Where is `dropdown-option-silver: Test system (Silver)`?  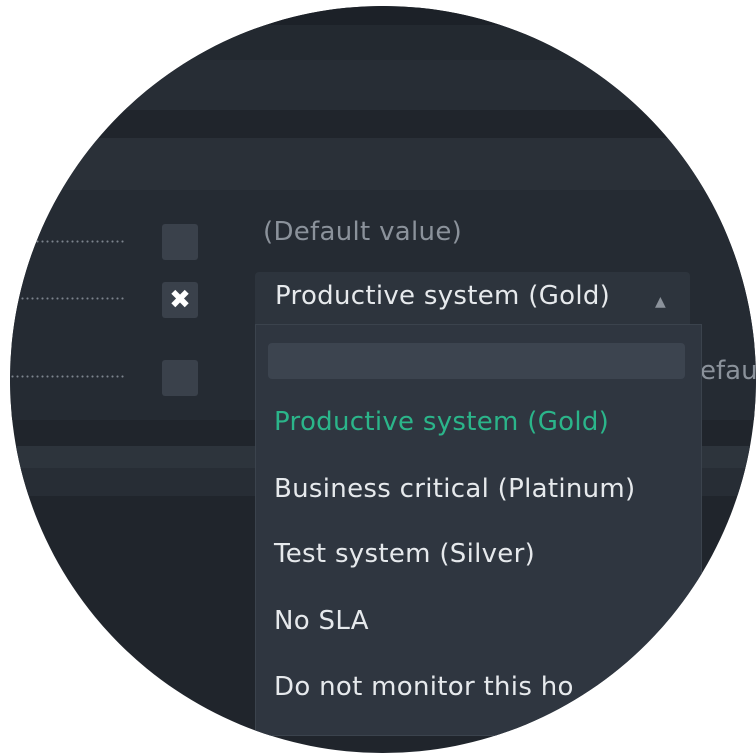
dropdown-option-silver: Test system (Silver) is located at coordinates (404, 554).